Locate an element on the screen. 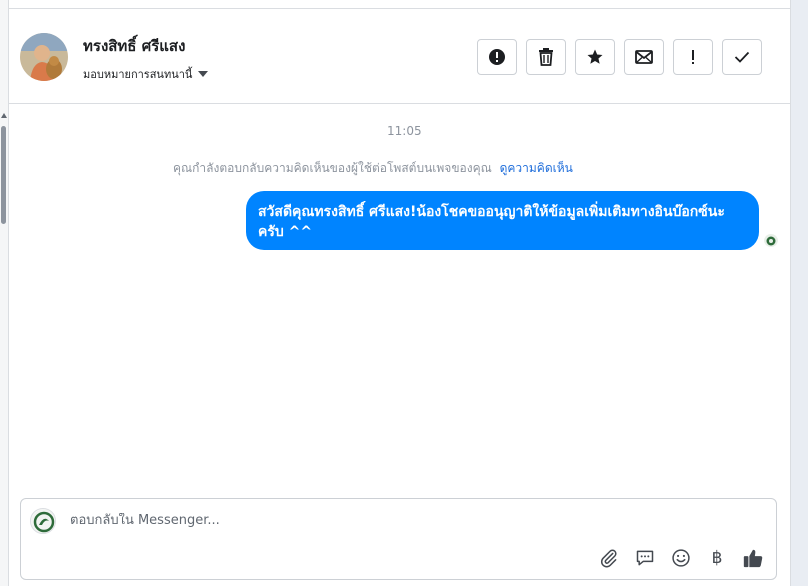 This screenshot has height=586, width=808. delete-button is located at coordinates (546, 57).